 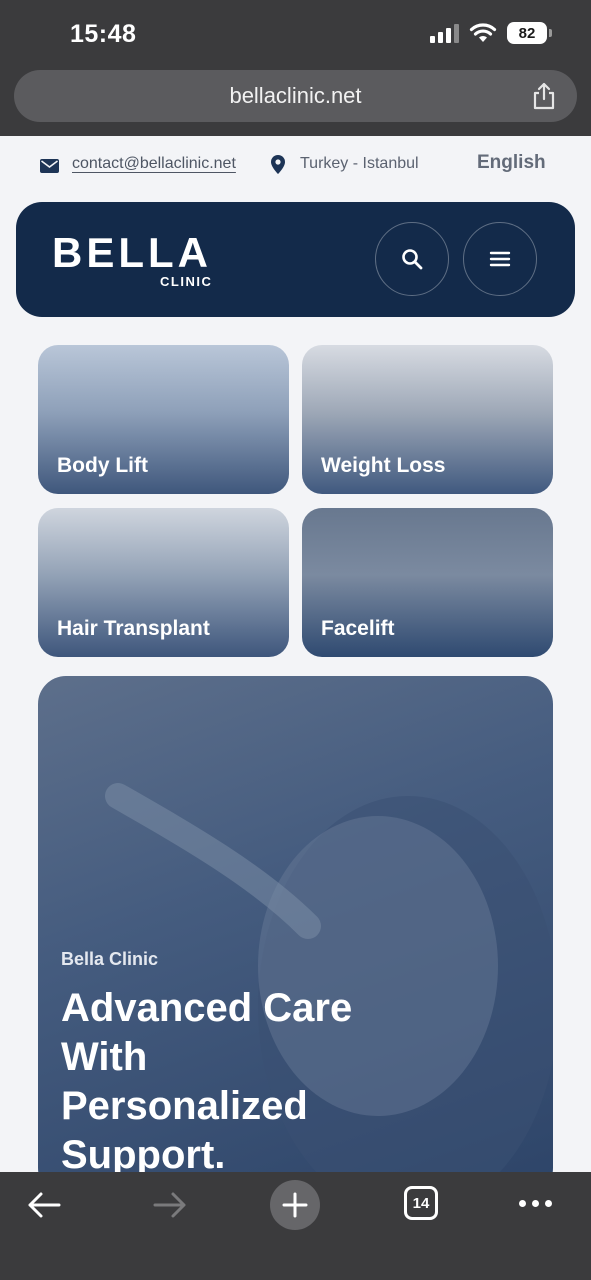 I want to click on service-label: Body Lift, so click(x=102, y=465).